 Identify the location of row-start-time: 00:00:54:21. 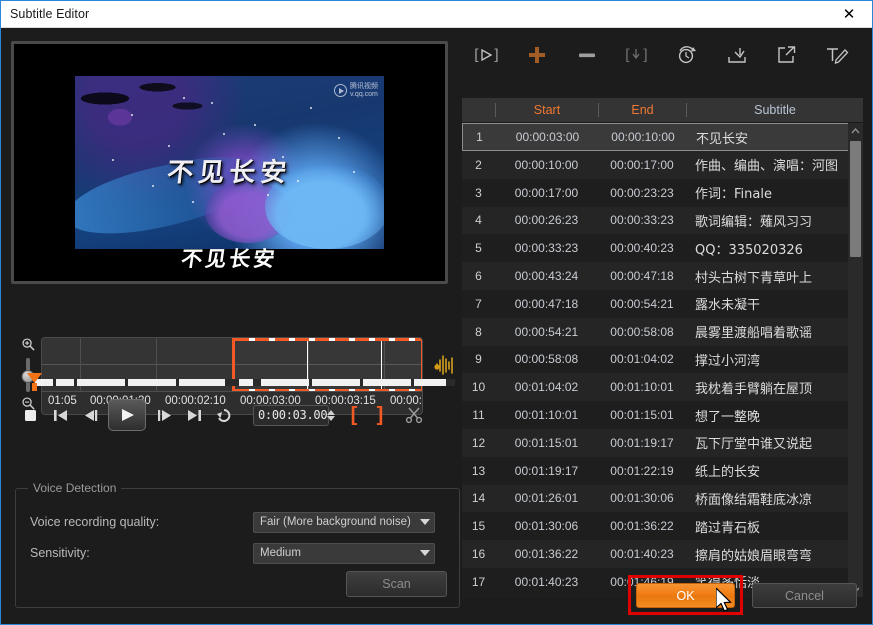
(546, 331).